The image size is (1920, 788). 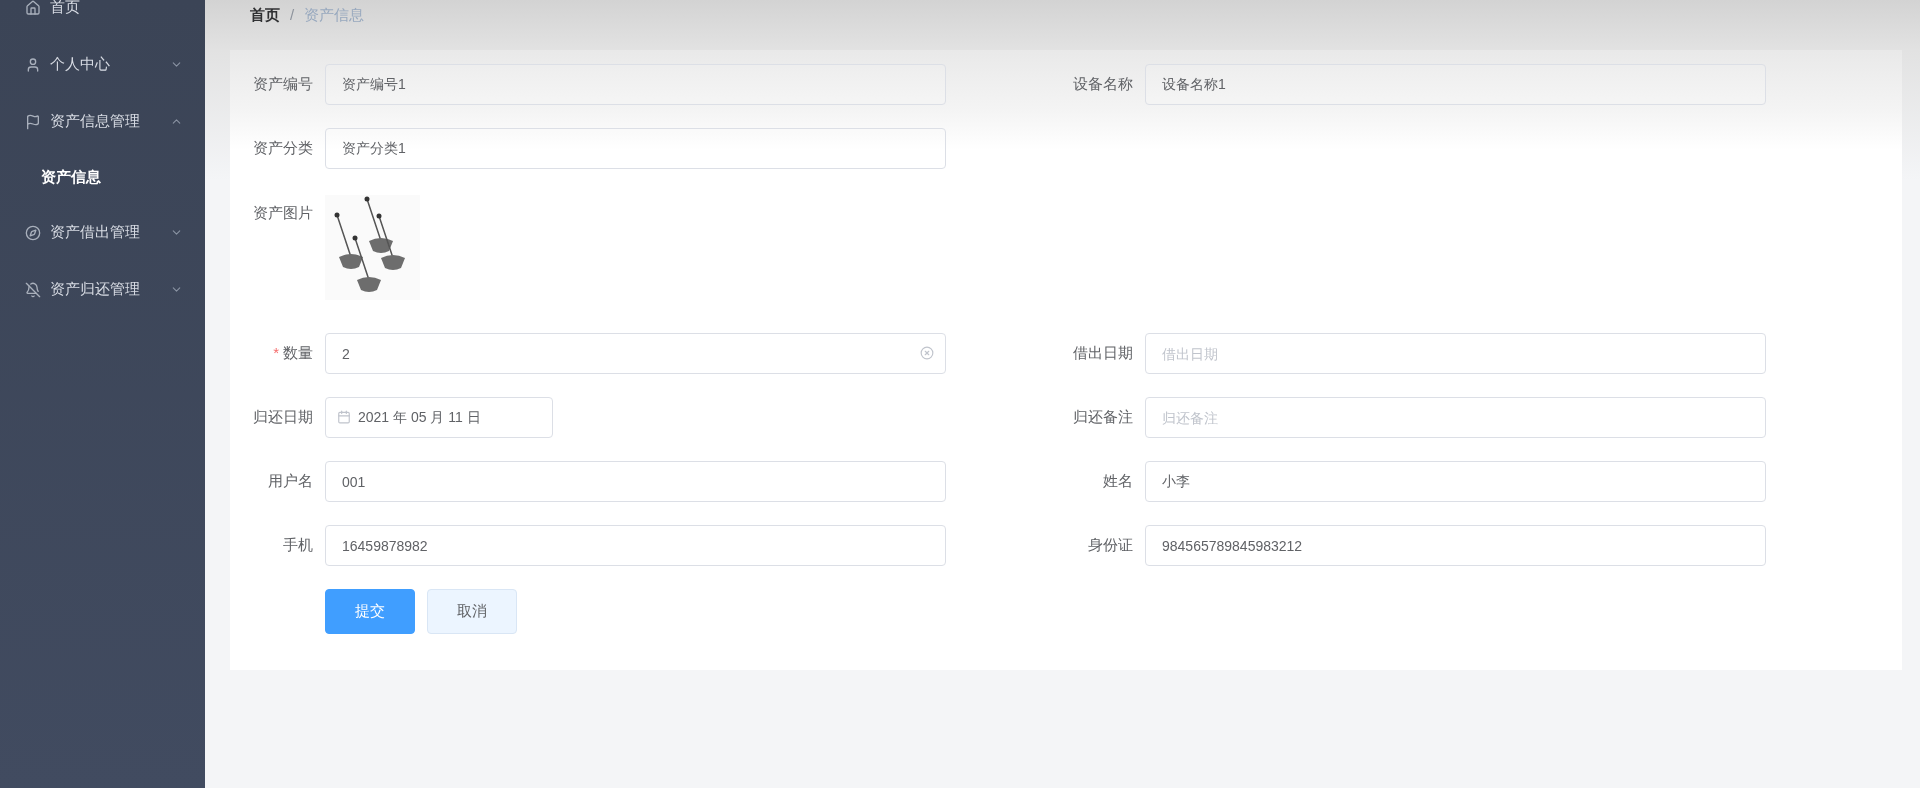 What do you see at coordinates (635, 481) in the screenshot?
I see `input-field: 001` at bounding box center [635, 481].